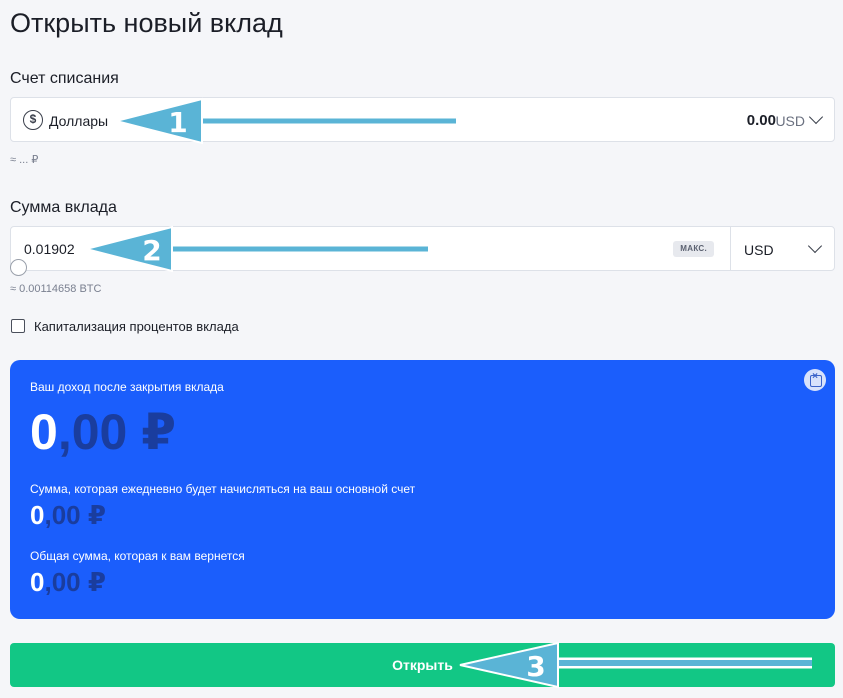  Describe the element at coordinates (761, 120) in the screenshot. I see `account-balance: 0.00` at that location.